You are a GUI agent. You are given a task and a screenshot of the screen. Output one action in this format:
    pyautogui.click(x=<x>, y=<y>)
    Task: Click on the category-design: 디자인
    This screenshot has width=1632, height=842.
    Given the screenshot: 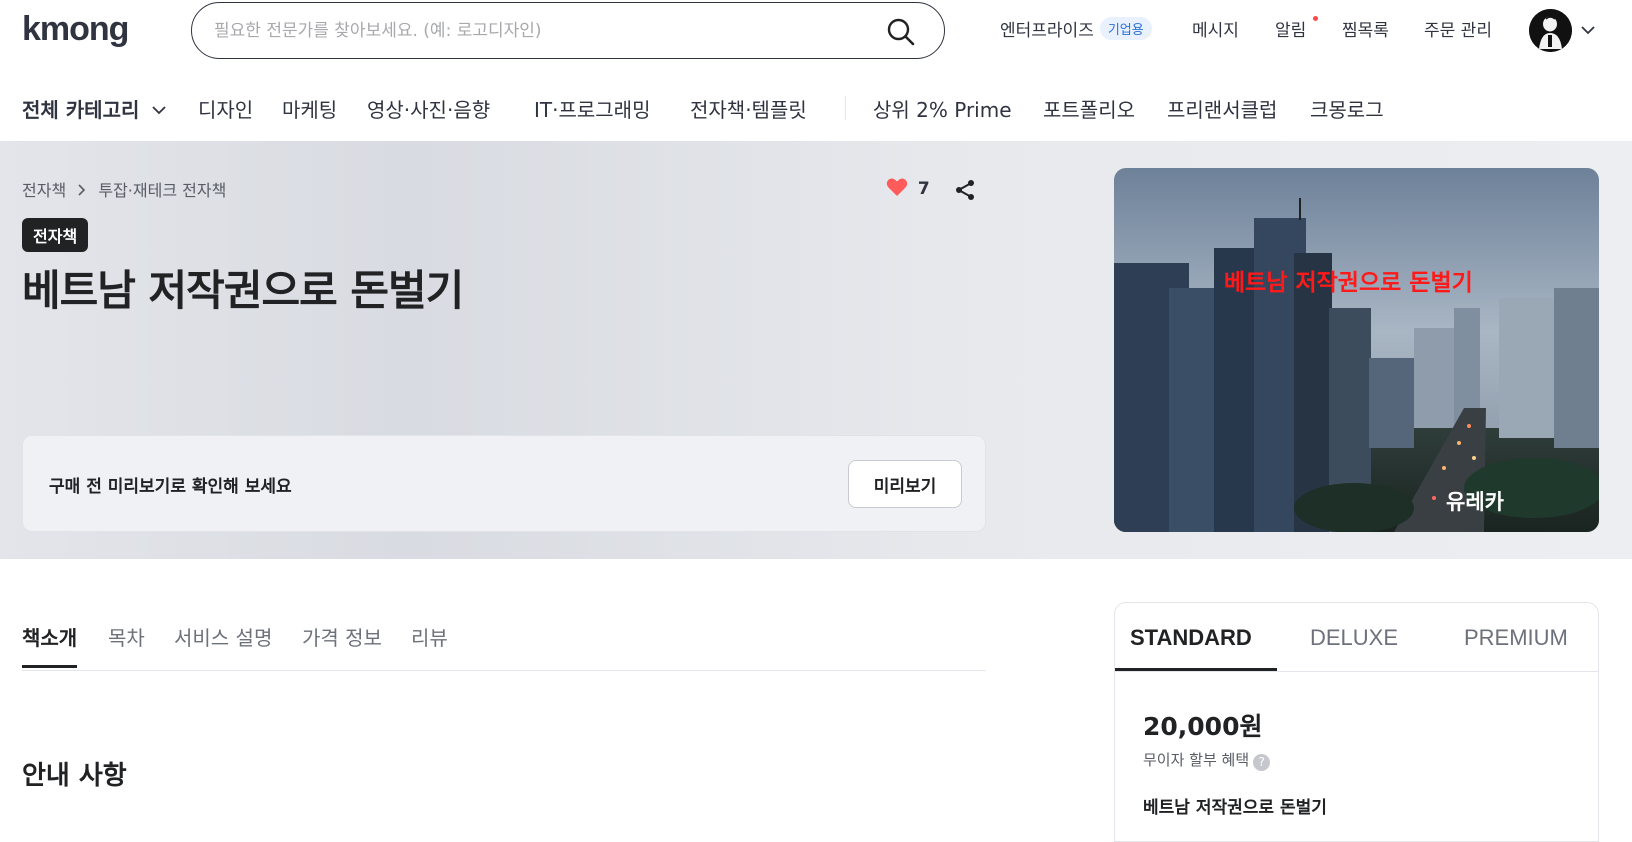 What is the action you would take?
    pyautogui.click(x=225, y=108)
    